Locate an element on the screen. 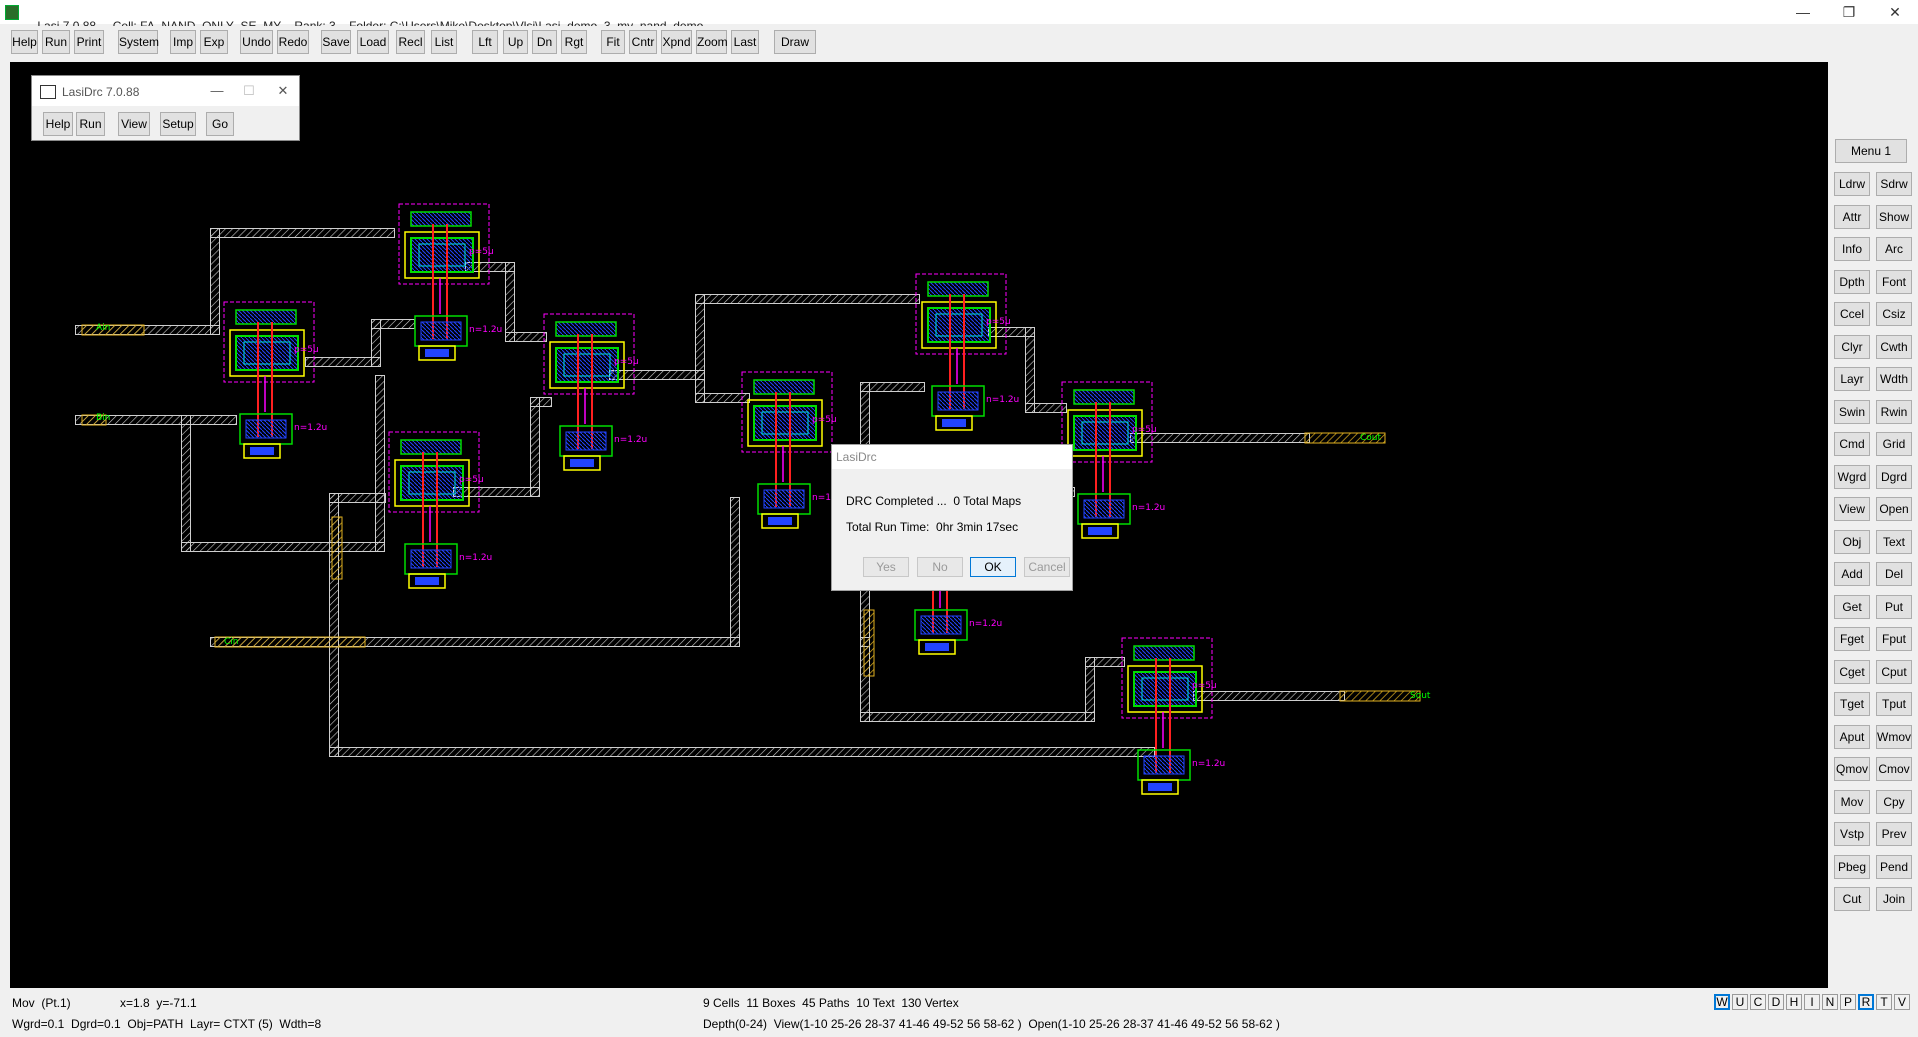 Image resolution: width=1918 pixels, height=1037 pixels. cmd-button-attr: Attr is located at coordinates (1852, 216).